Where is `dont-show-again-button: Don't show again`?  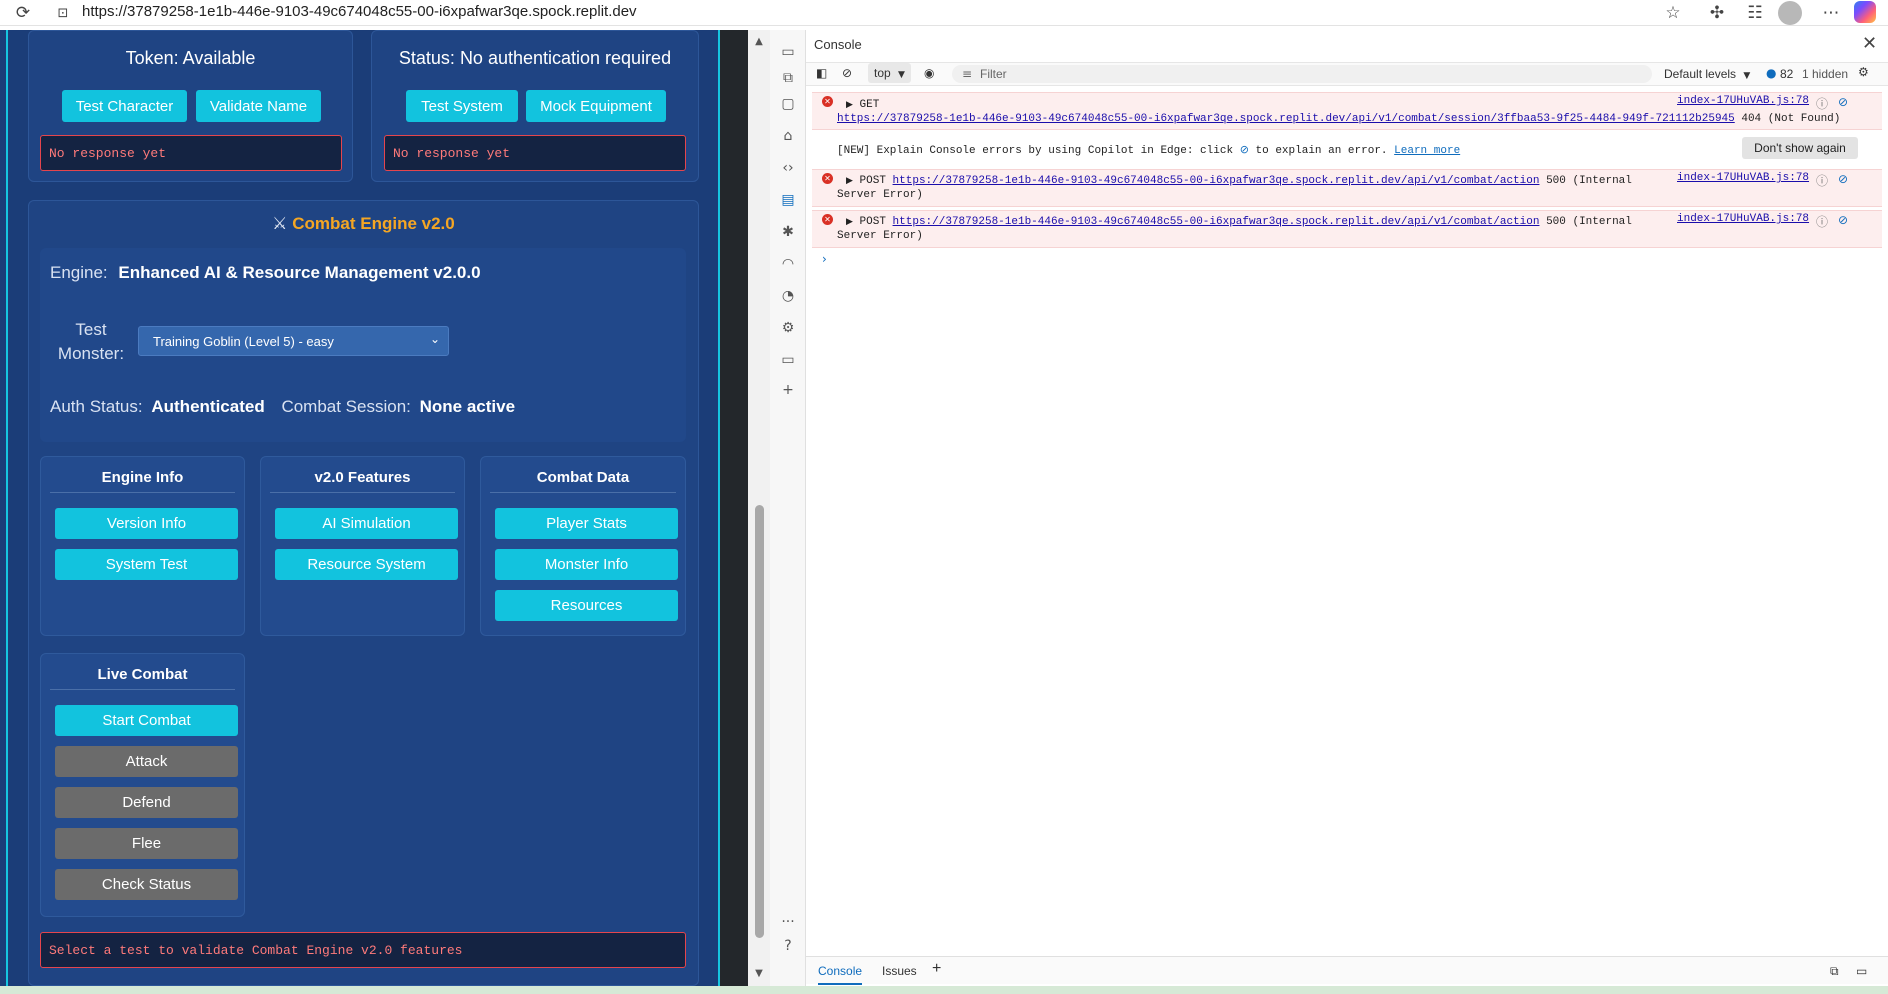 dont-show-again-button: Don't show again is located at coordinates (1800, 148).